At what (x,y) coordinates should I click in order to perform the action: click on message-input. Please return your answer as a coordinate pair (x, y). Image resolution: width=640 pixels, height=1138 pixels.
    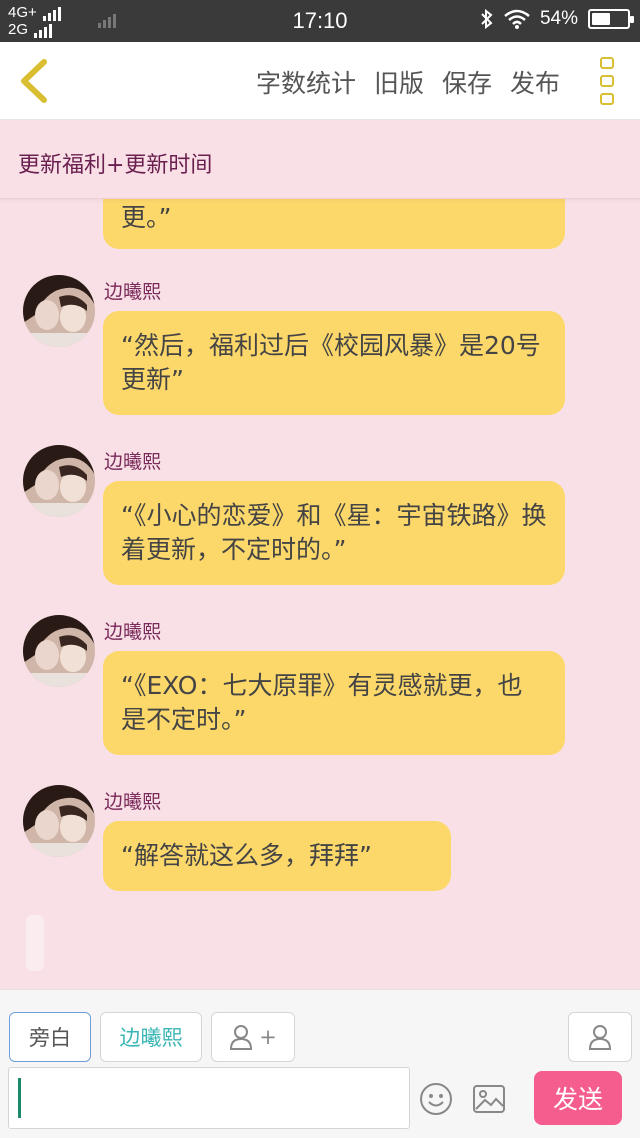
    Looking at the image, I should click on (209, 1098).